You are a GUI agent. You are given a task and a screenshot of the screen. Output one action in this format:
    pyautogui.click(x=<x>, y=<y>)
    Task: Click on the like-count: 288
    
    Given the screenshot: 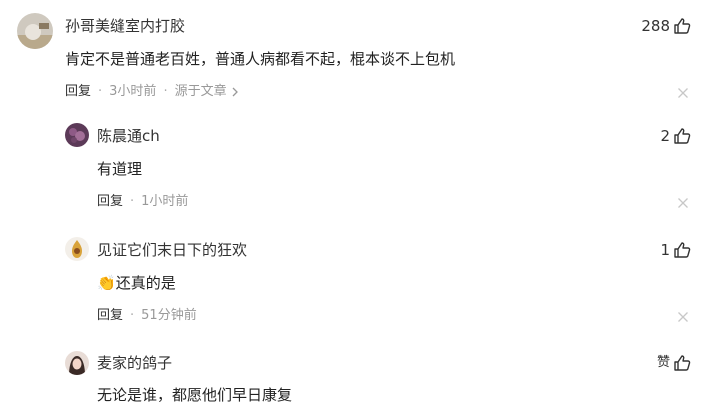 What is the action you would take?
    pyautogui.click(x=655, y=26)
    